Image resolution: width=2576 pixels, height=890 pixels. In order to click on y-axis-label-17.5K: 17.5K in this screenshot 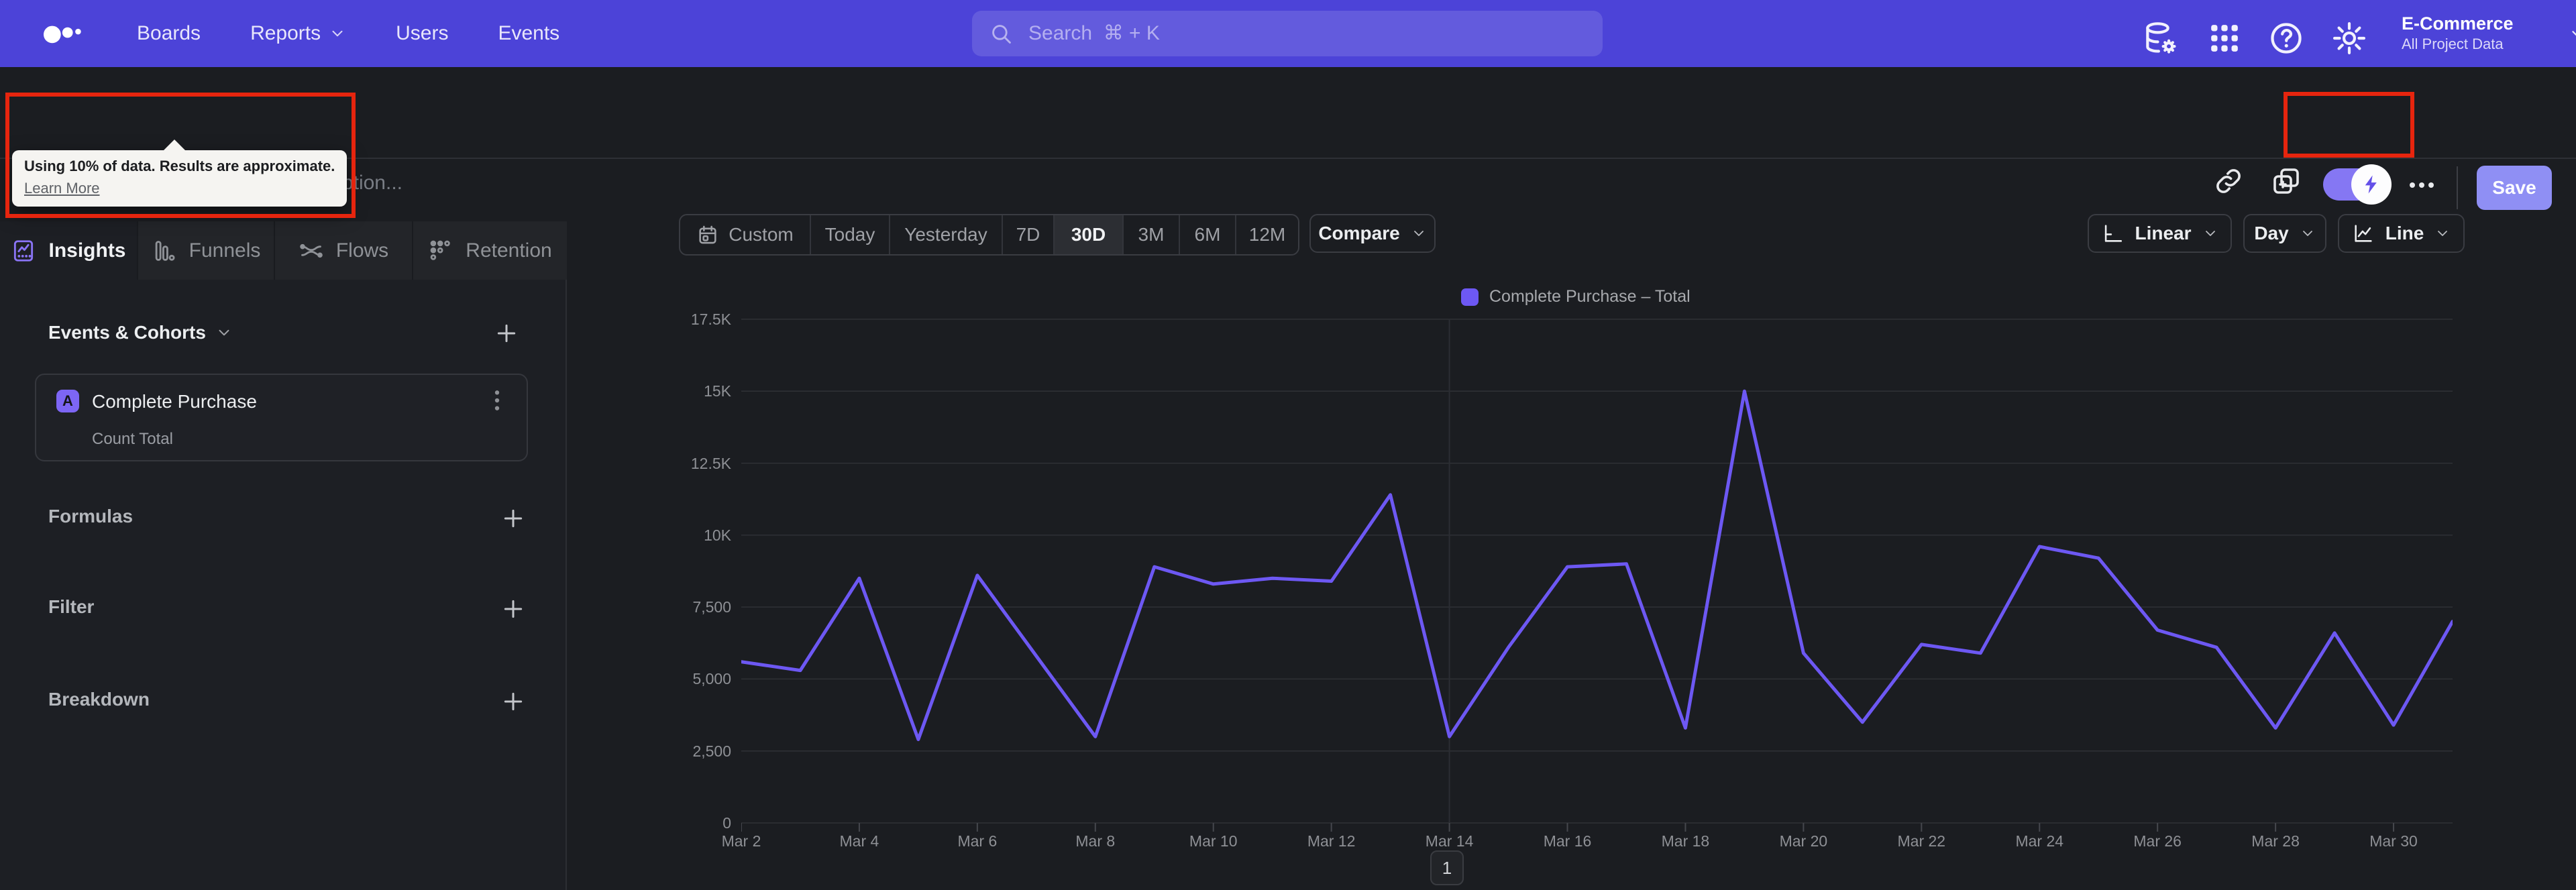, I will do `click(710, 319)`.